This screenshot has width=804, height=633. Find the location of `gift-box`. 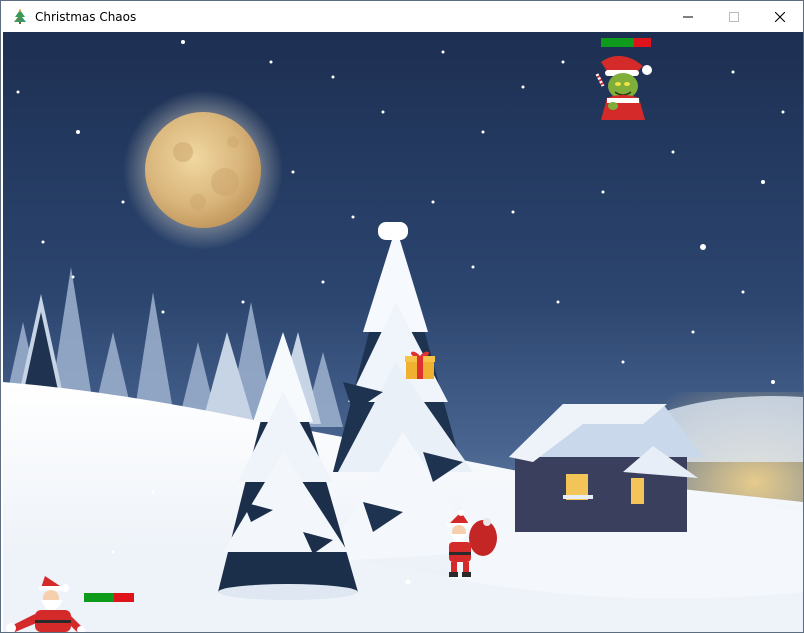

gift-box is located at coordinates (420, 364).